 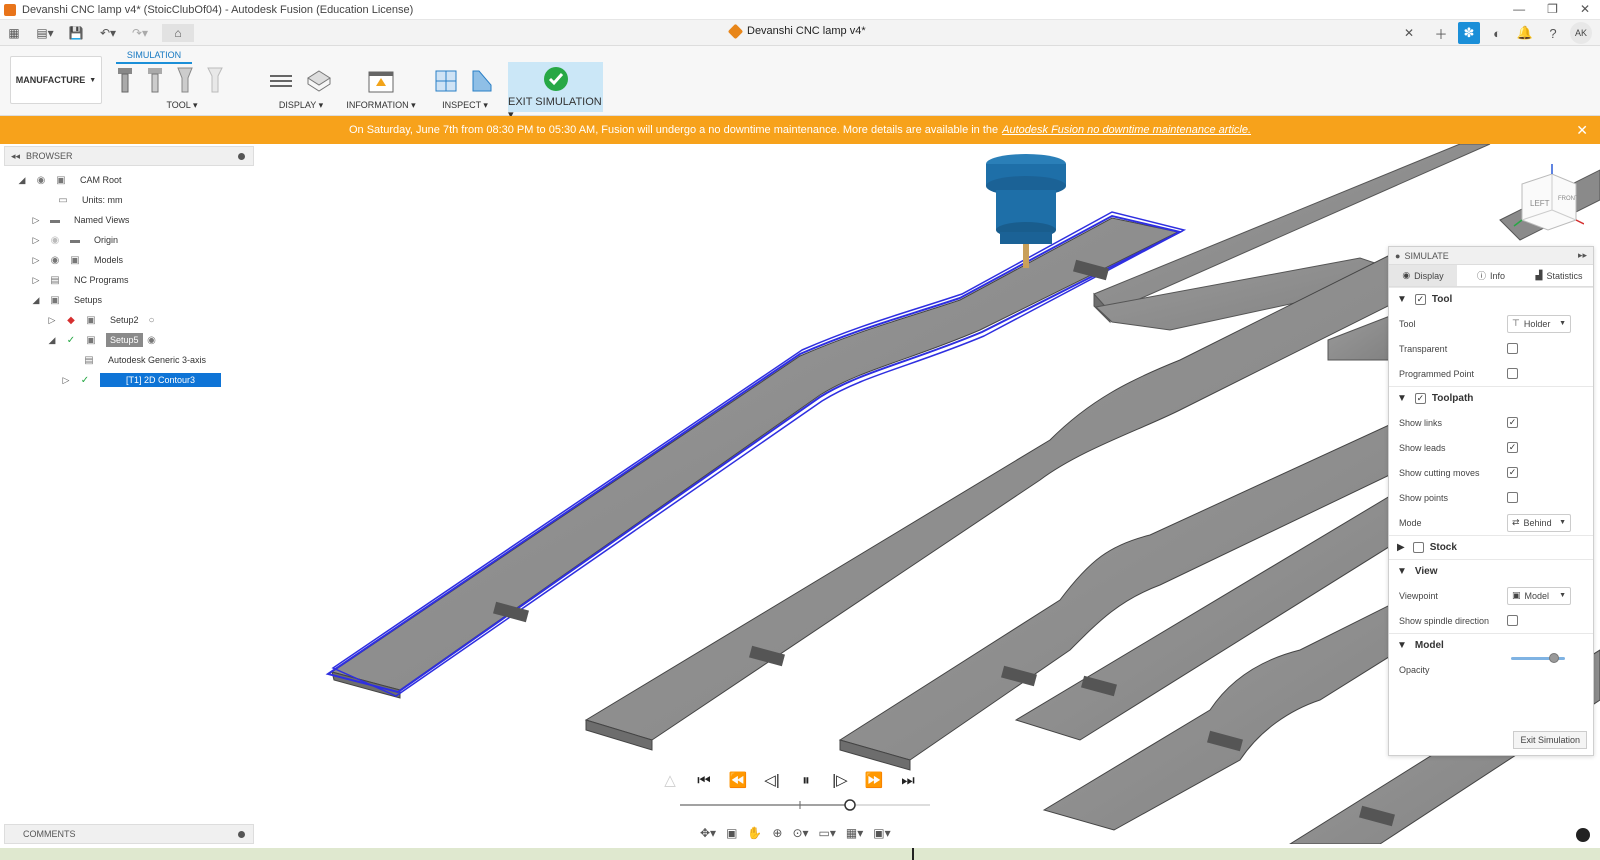 I want to click on viewpoint-dropdown: ▣ Model ▼, so click(x=1539, y=595).